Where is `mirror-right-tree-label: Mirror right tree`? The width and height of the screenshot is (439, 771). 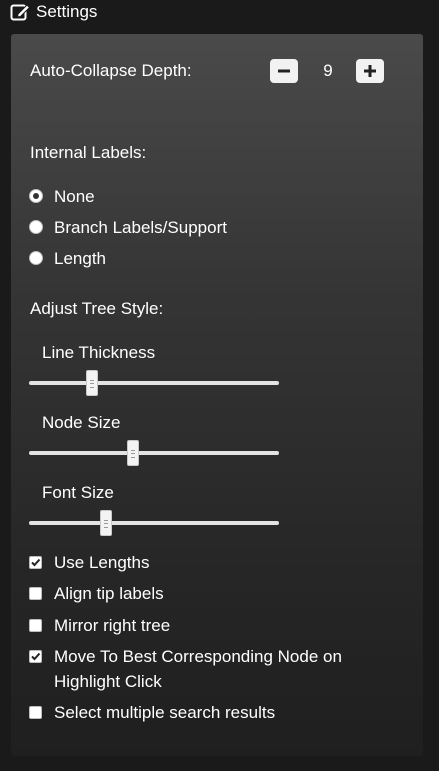 mirror-right-tree-label: Mirror right tree is located at coordinates (112, 626).